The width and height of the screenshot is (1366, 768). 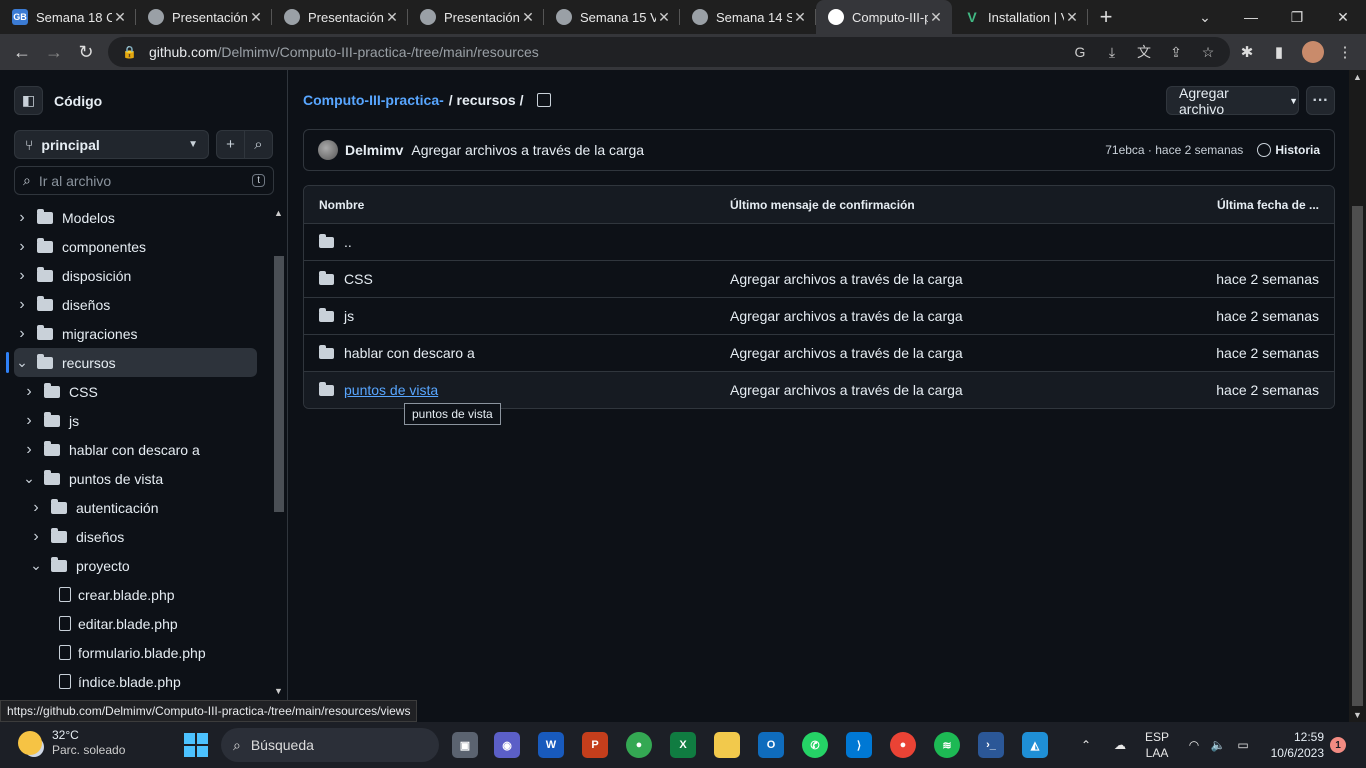 I want to click on add-file-icon: +, so click(x=230, y=144).